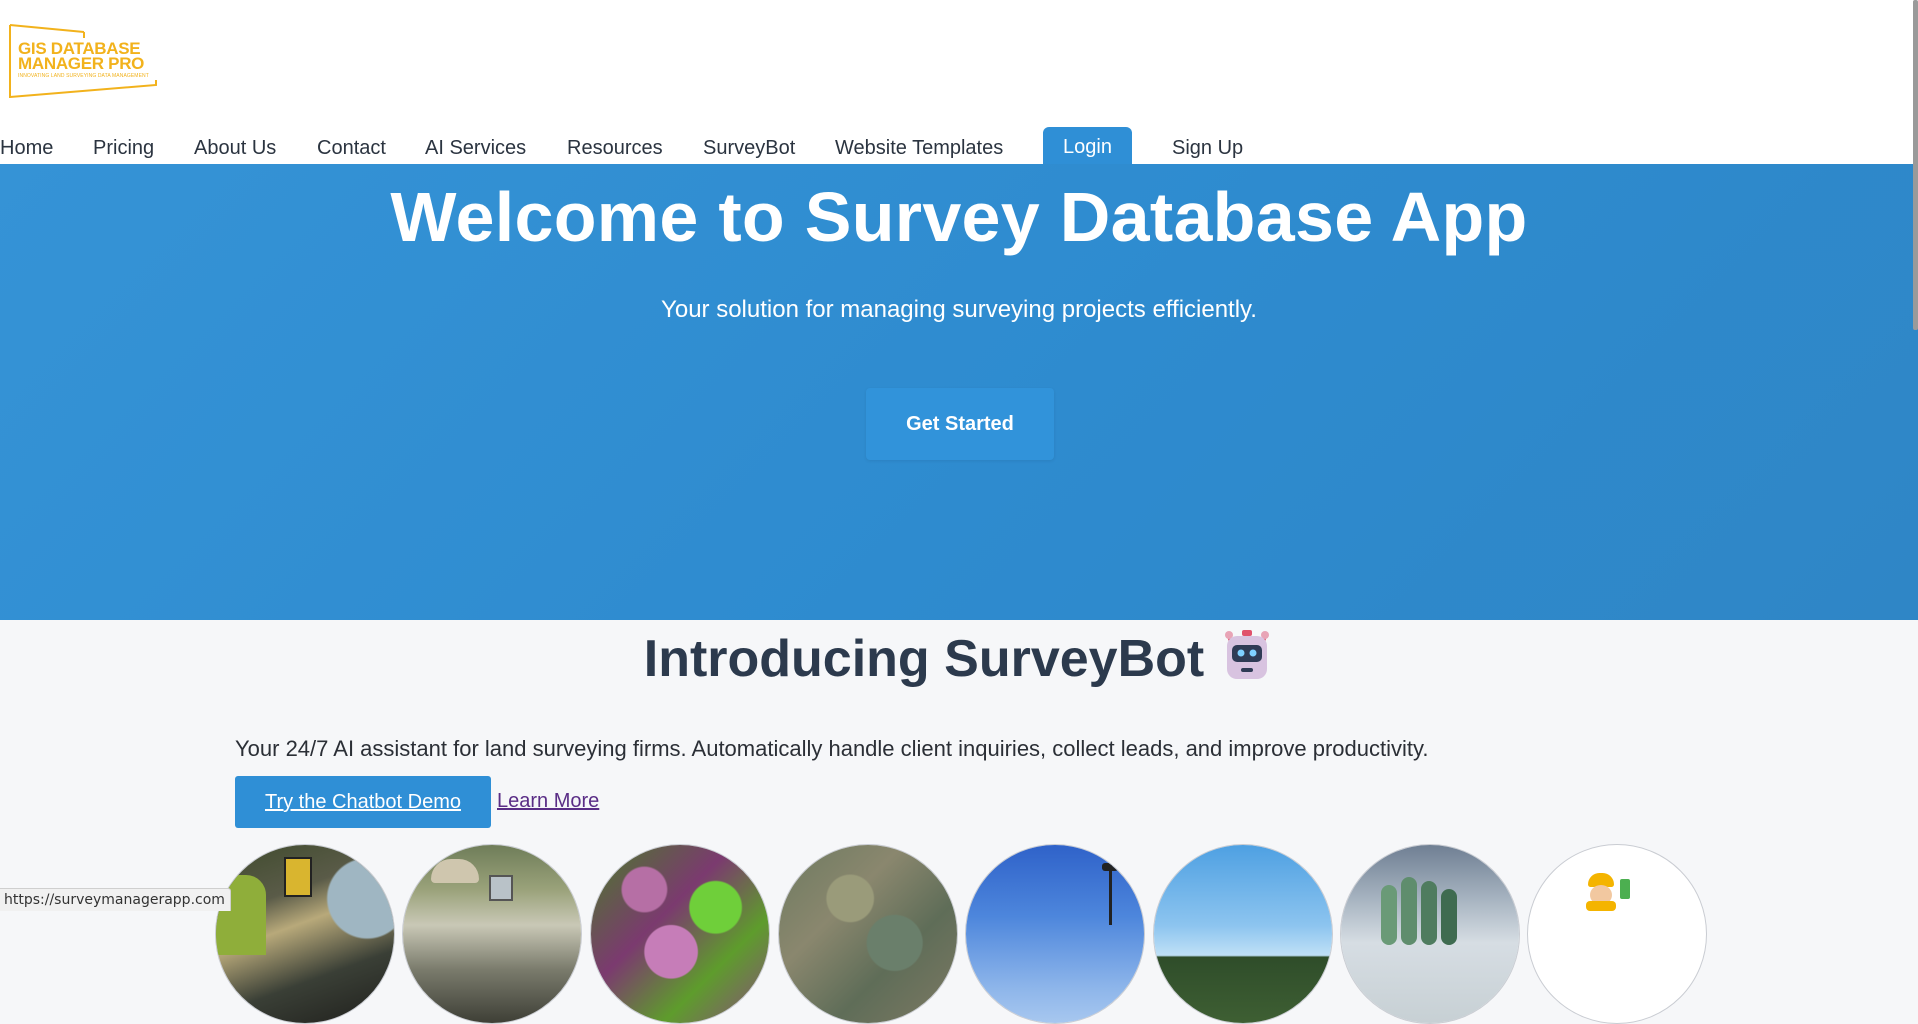 This screenshot has height=1024, width=1918. I want to click on nav-home: Home, so click(26, 148).